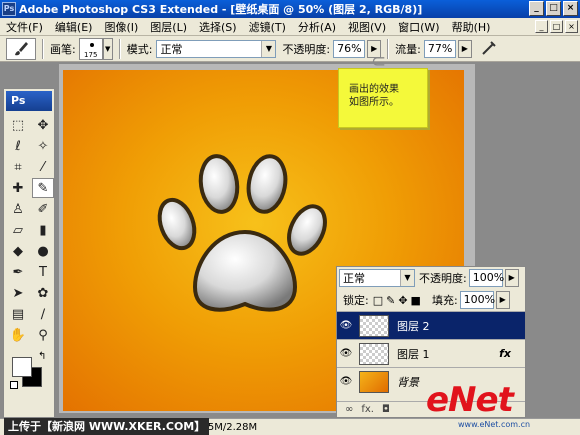  What do you see at coordinates (418, 27) in the screenshot?
I see `menu-window: 窗口(W)` at bounding box center [418, 27].